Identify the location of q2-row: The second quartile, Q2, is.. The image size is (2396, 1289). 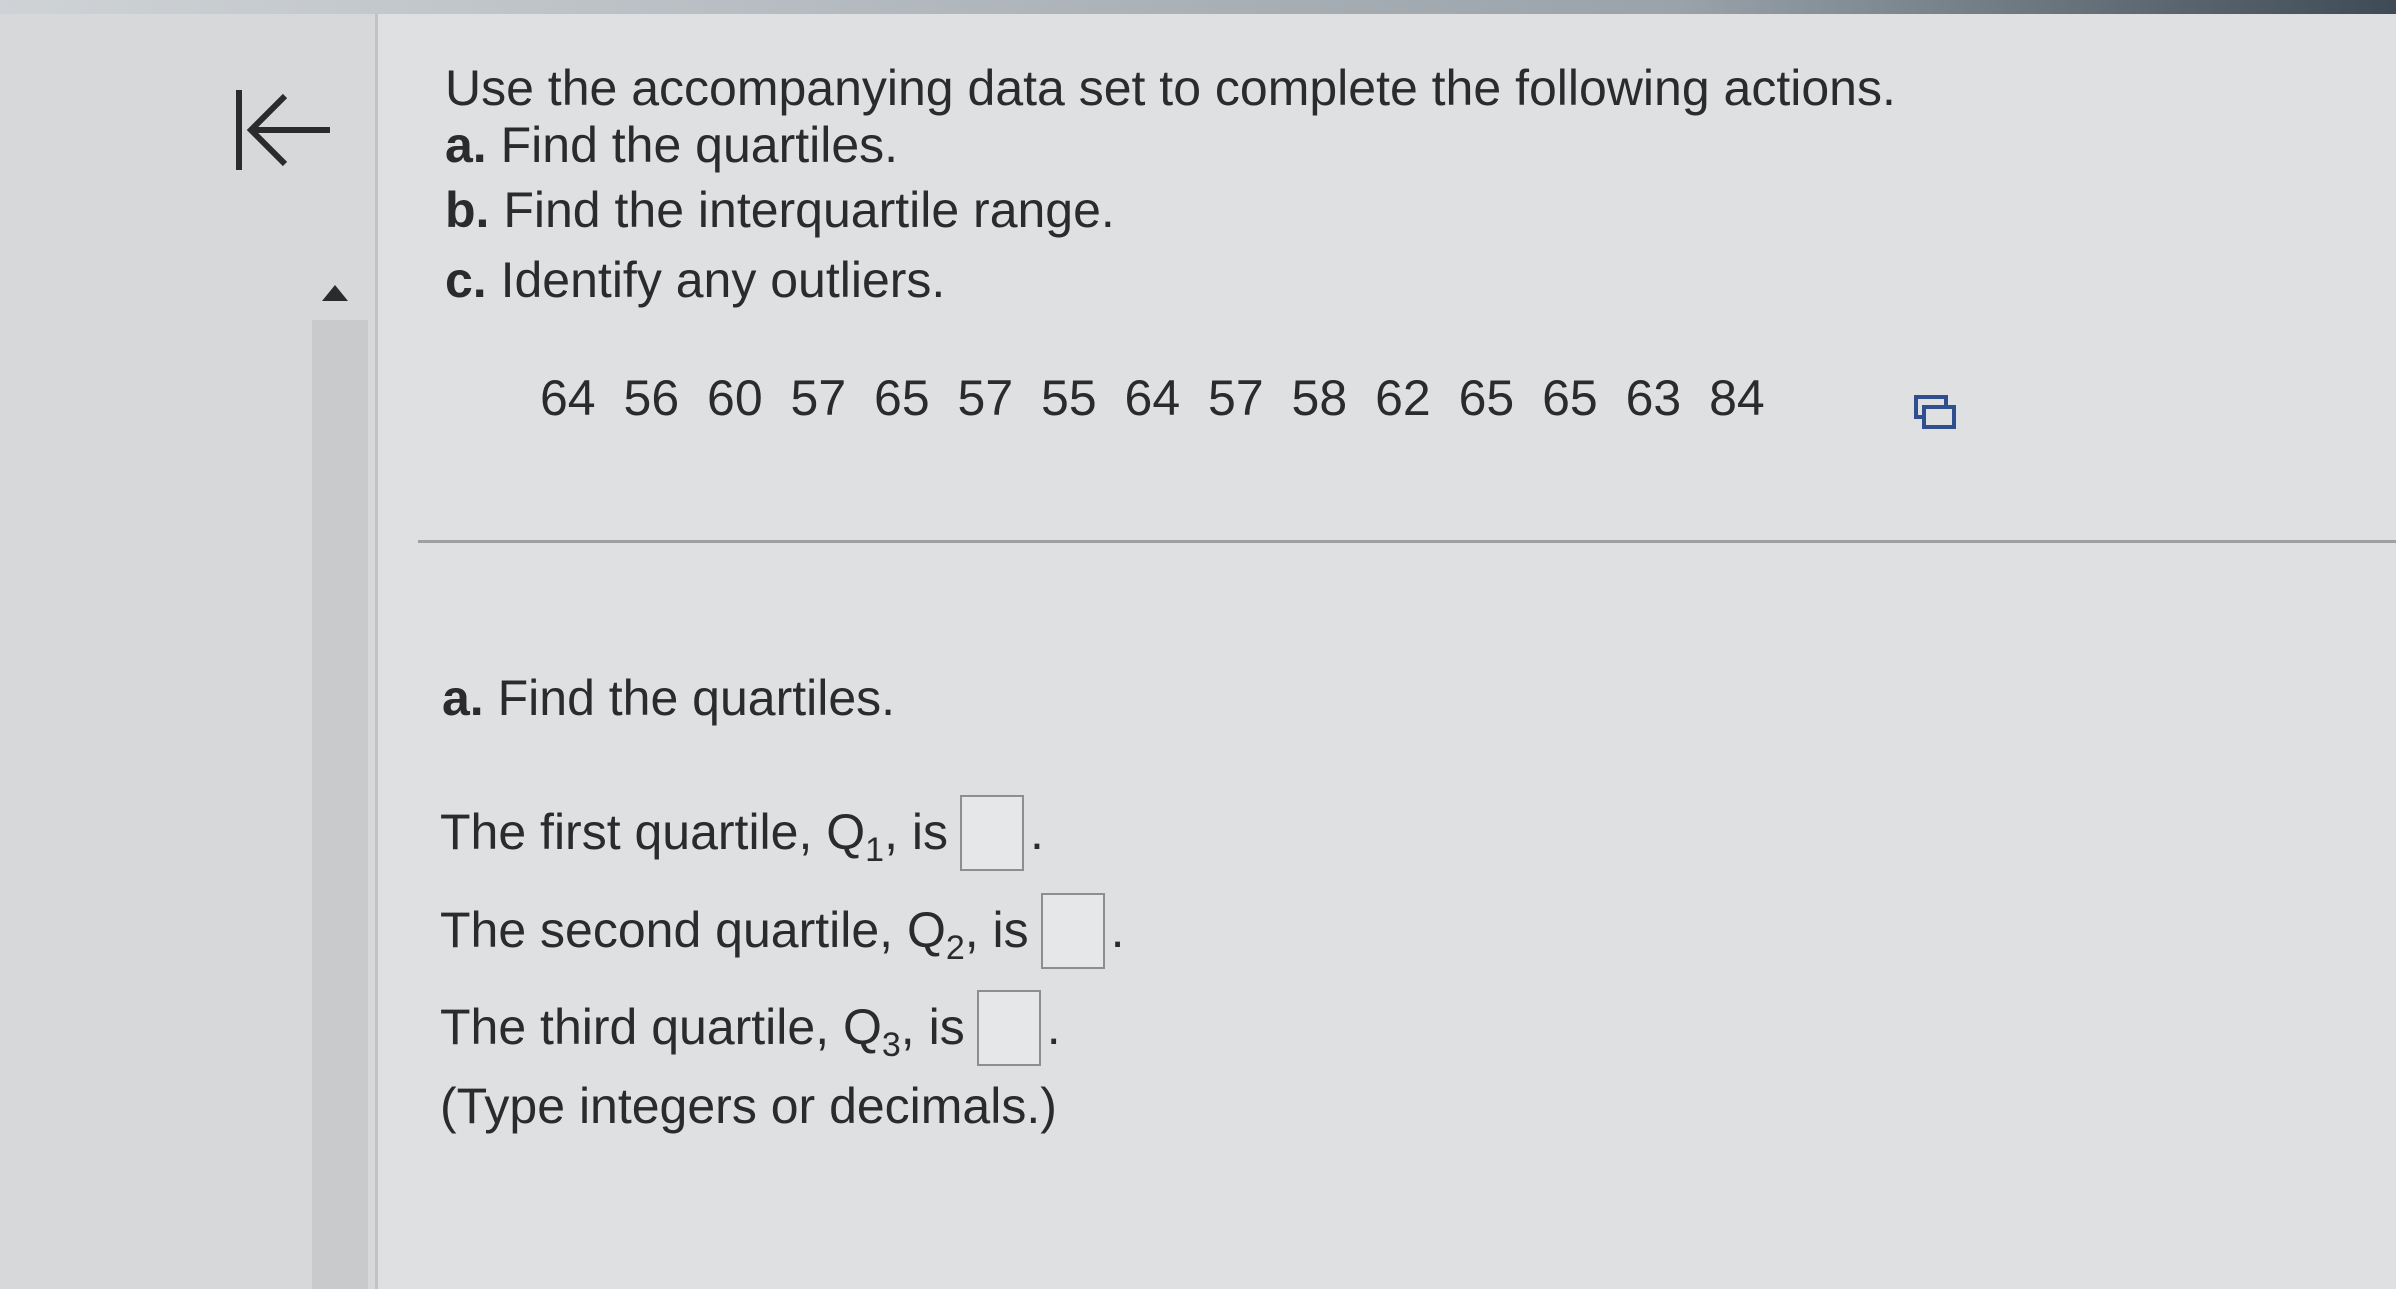
(782, 935).